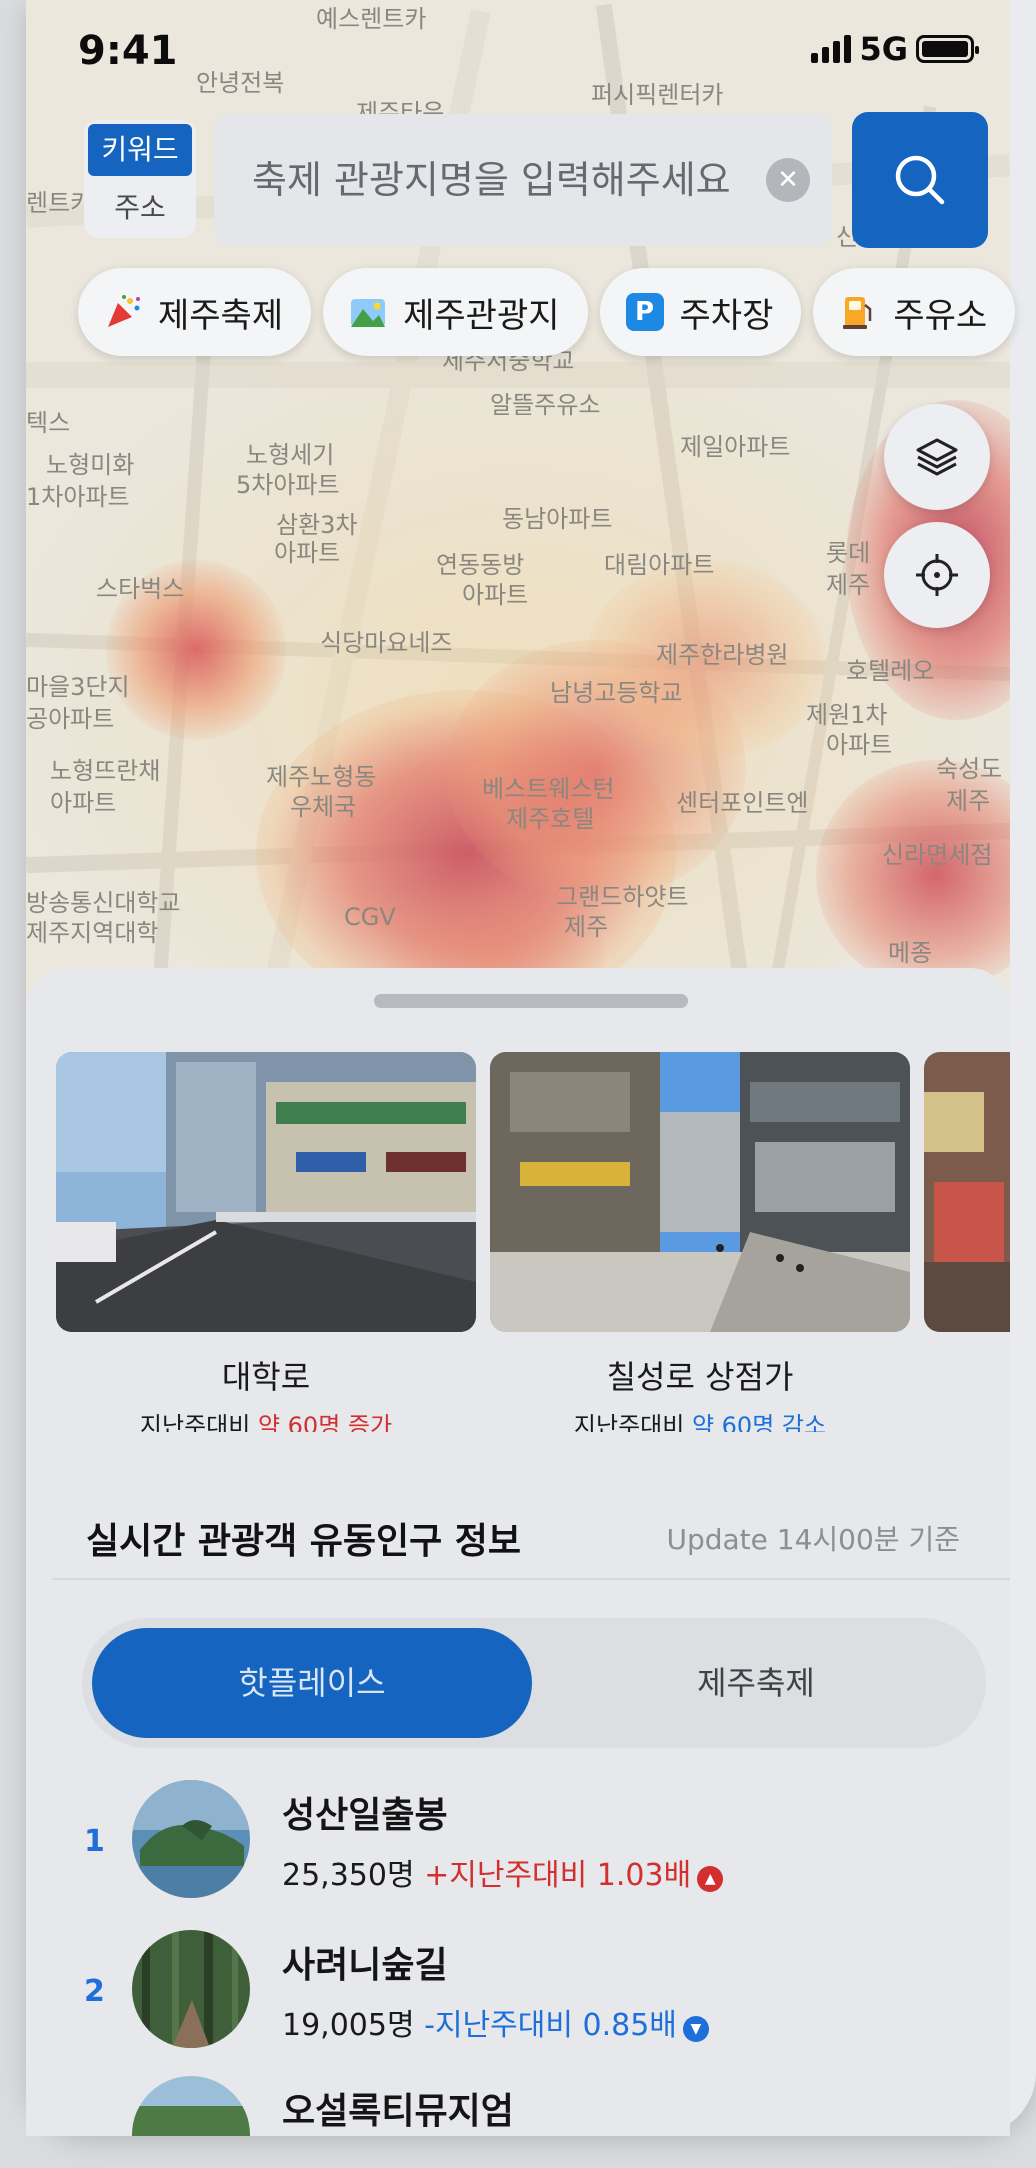 The width and height of the screenshot is (1036, 2168). What do you see at coordinates (140, 179) in the screenshot?
I see `search-mode-toggle: 키워드 주소` at bounding box center [140, 179].